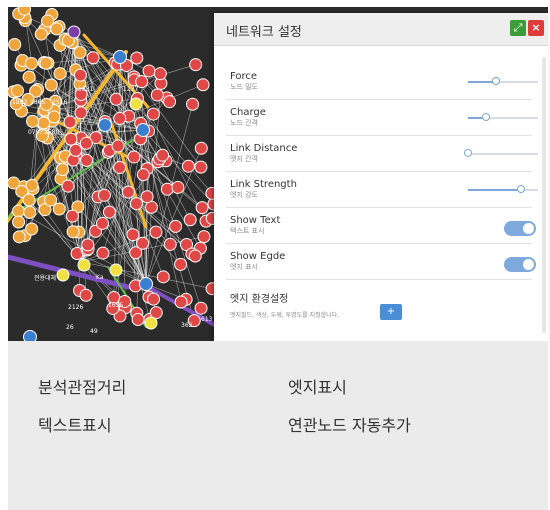  I want to click on setting-sublabel: 텍스트 표시, so click(247, 231).